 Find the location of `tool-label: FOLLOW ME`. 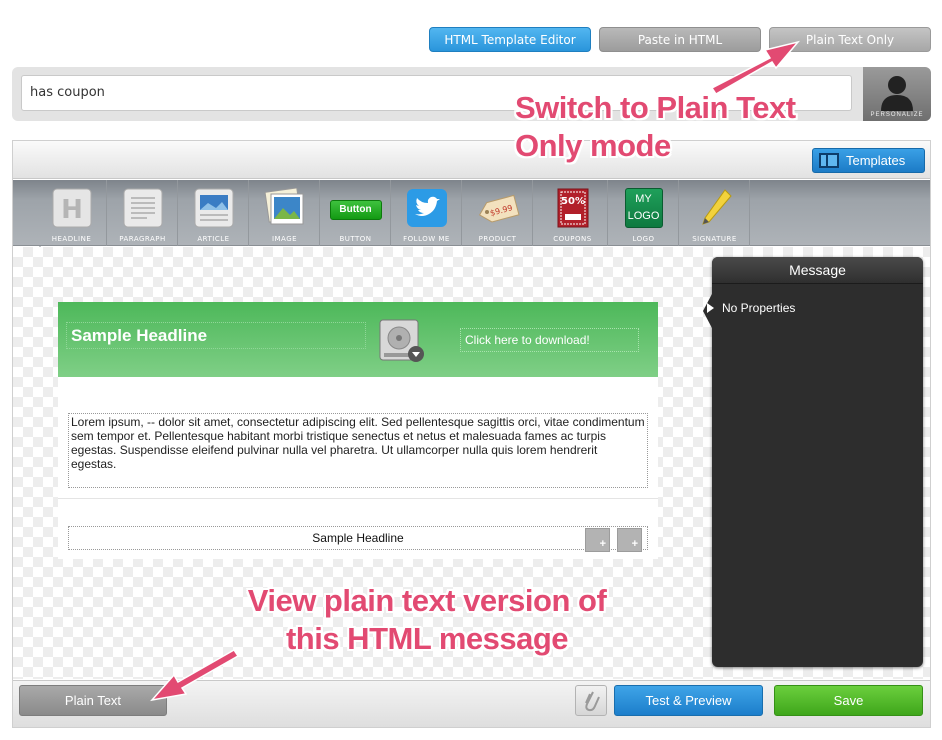

tool-label: FOLLOW ME is located at coordinates (426, 239).